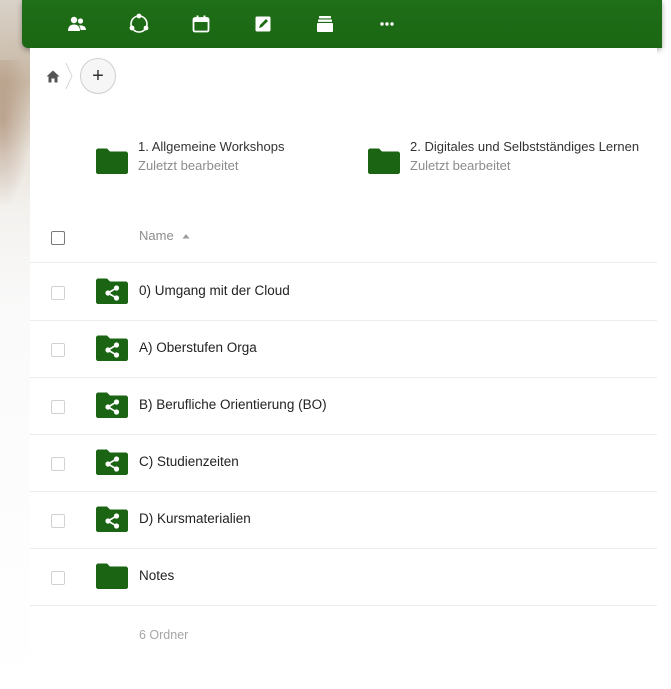 The height and width of the screenshot is (689, 671). What do you see at coordinates (343, 292) in the screenshot?
I see `table-row: 0) Umgang mit der Cloud` at bounding box center [343, 292].